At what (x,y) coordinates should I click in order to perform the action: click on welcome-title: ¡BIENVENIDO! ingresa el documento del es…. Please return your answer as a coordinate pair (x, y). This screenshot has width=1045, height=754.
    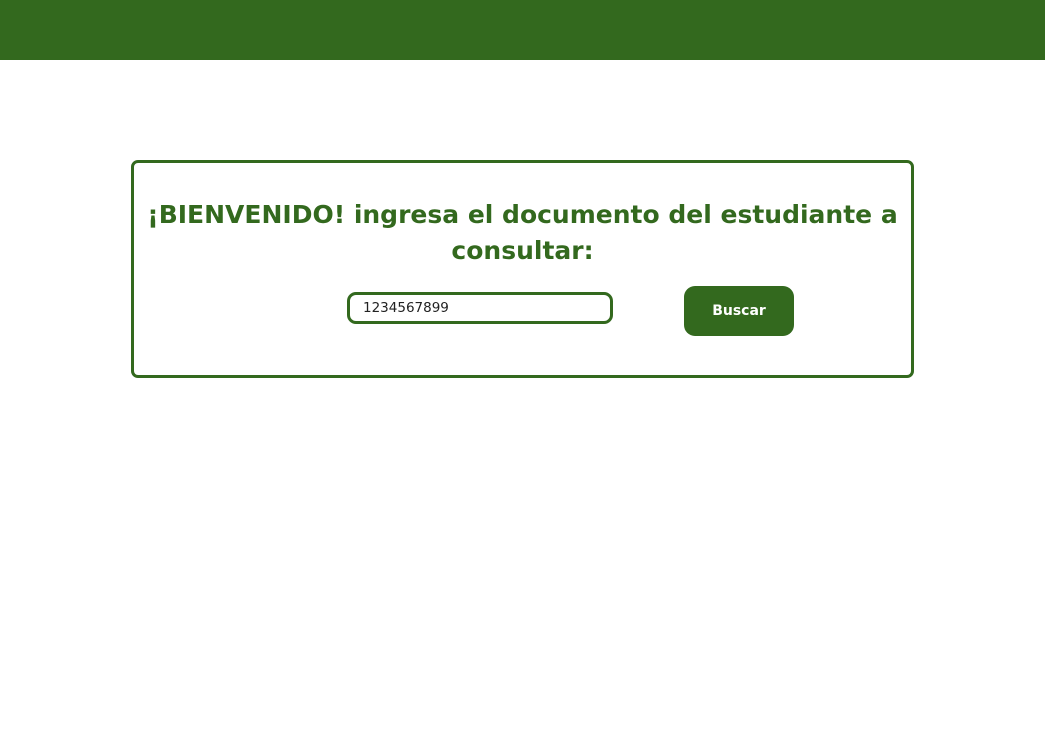
    Looking at the image, I should click on (522, 232).